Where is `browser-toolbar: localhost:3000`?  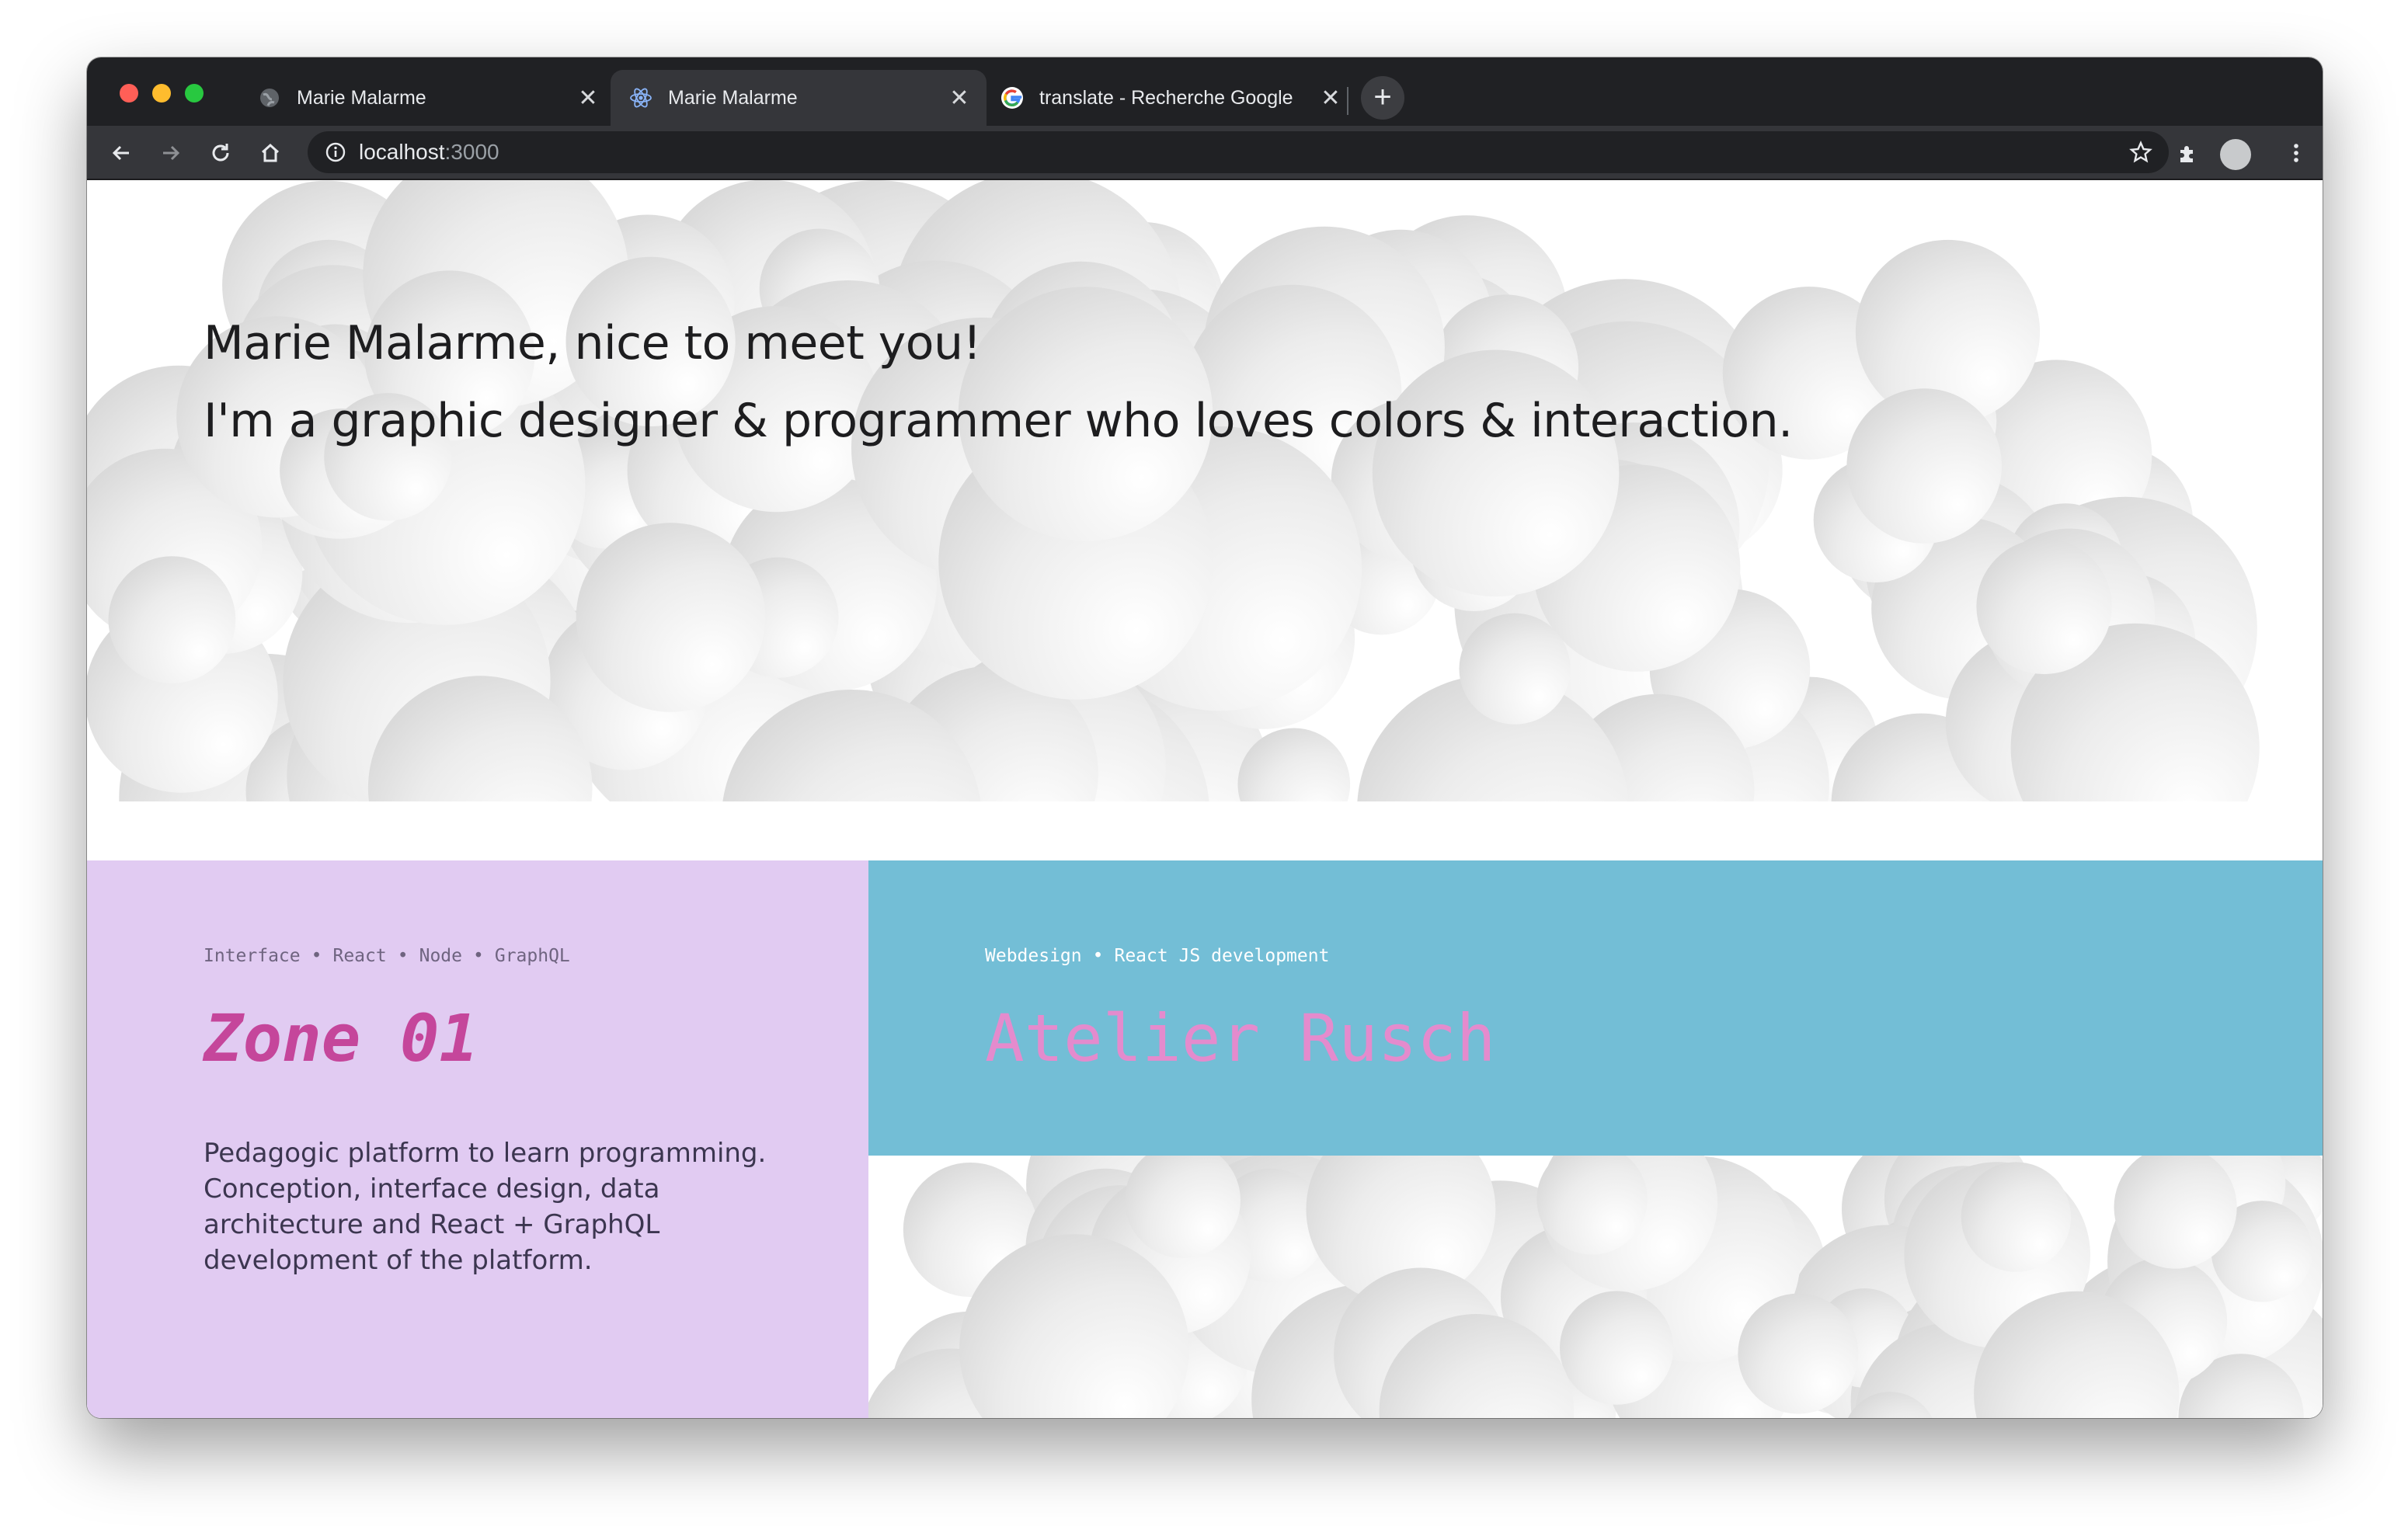 browser-toolbar: localhost:3000 is located at coordinates (1205, 153).